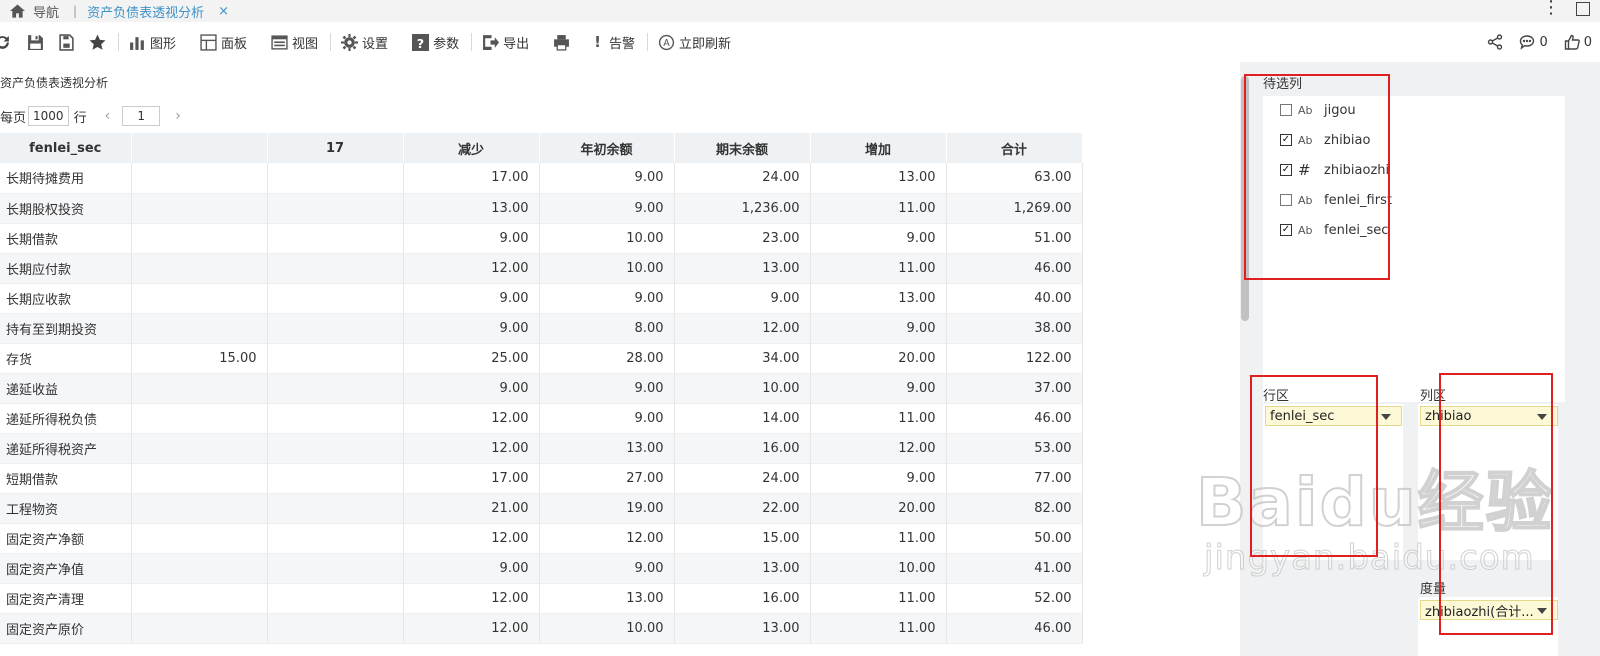  What do you see at coordinates (108, 116) in the screenshot?
I see `prev-page-button: ‹` at bounding box center [108, 116].